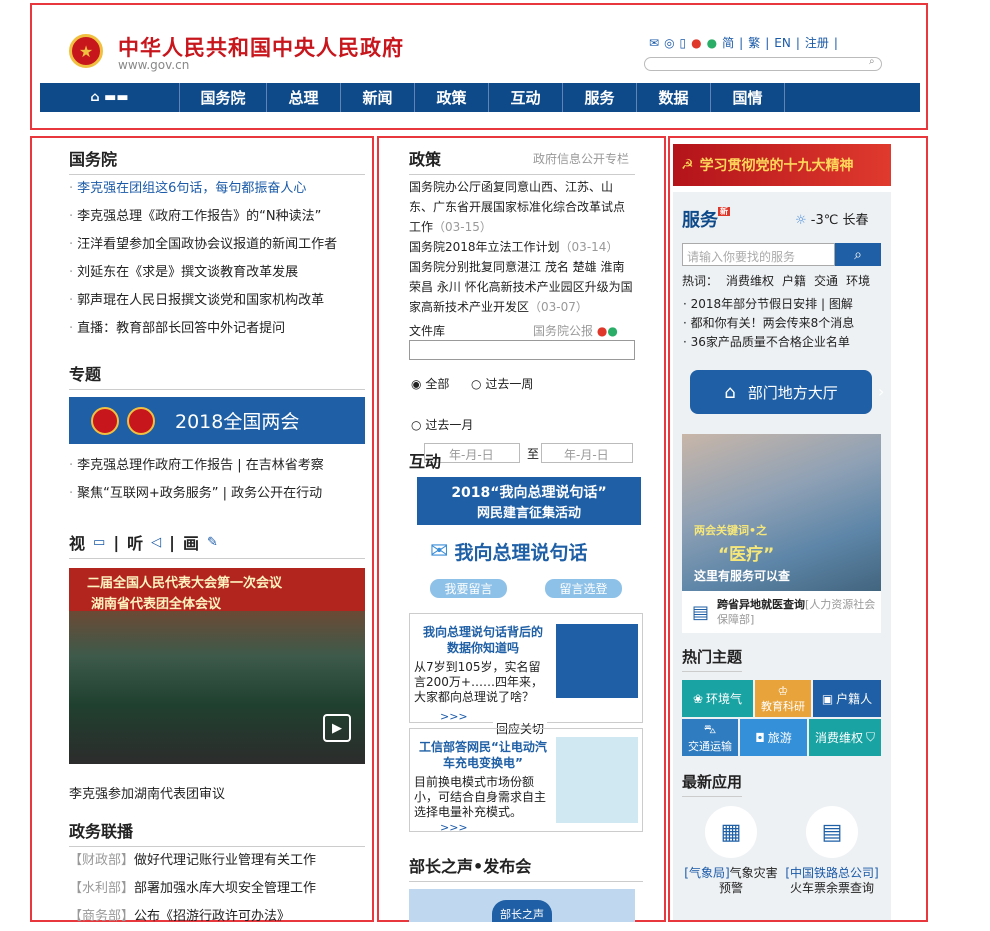  Describe the element at coordinates (832, 218) in the screenshot. I see `weather-widget: ☼ -3℃ 长春` at that location.